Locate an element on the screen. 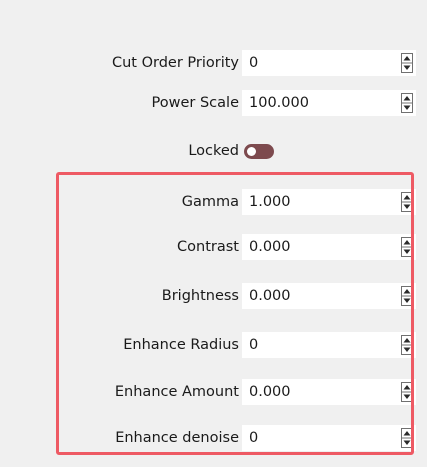  enhance-amount-row: Enhance Amount 0.000 is located at coordinates (213, 392).